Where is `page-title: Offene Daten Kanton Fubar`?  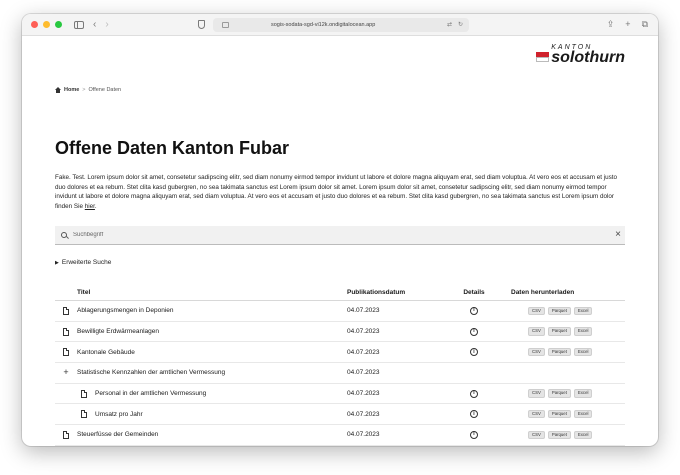
page-title: Offene Daten Kanton Fubar is located at coordinates (172, 148).